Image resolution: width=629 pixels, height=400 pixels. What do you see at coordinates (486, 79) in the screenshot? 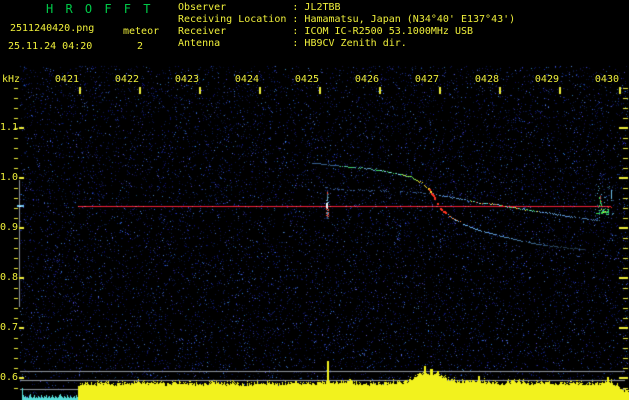
I see `time-tick-label: 0428` at bounding box center [486, 79].